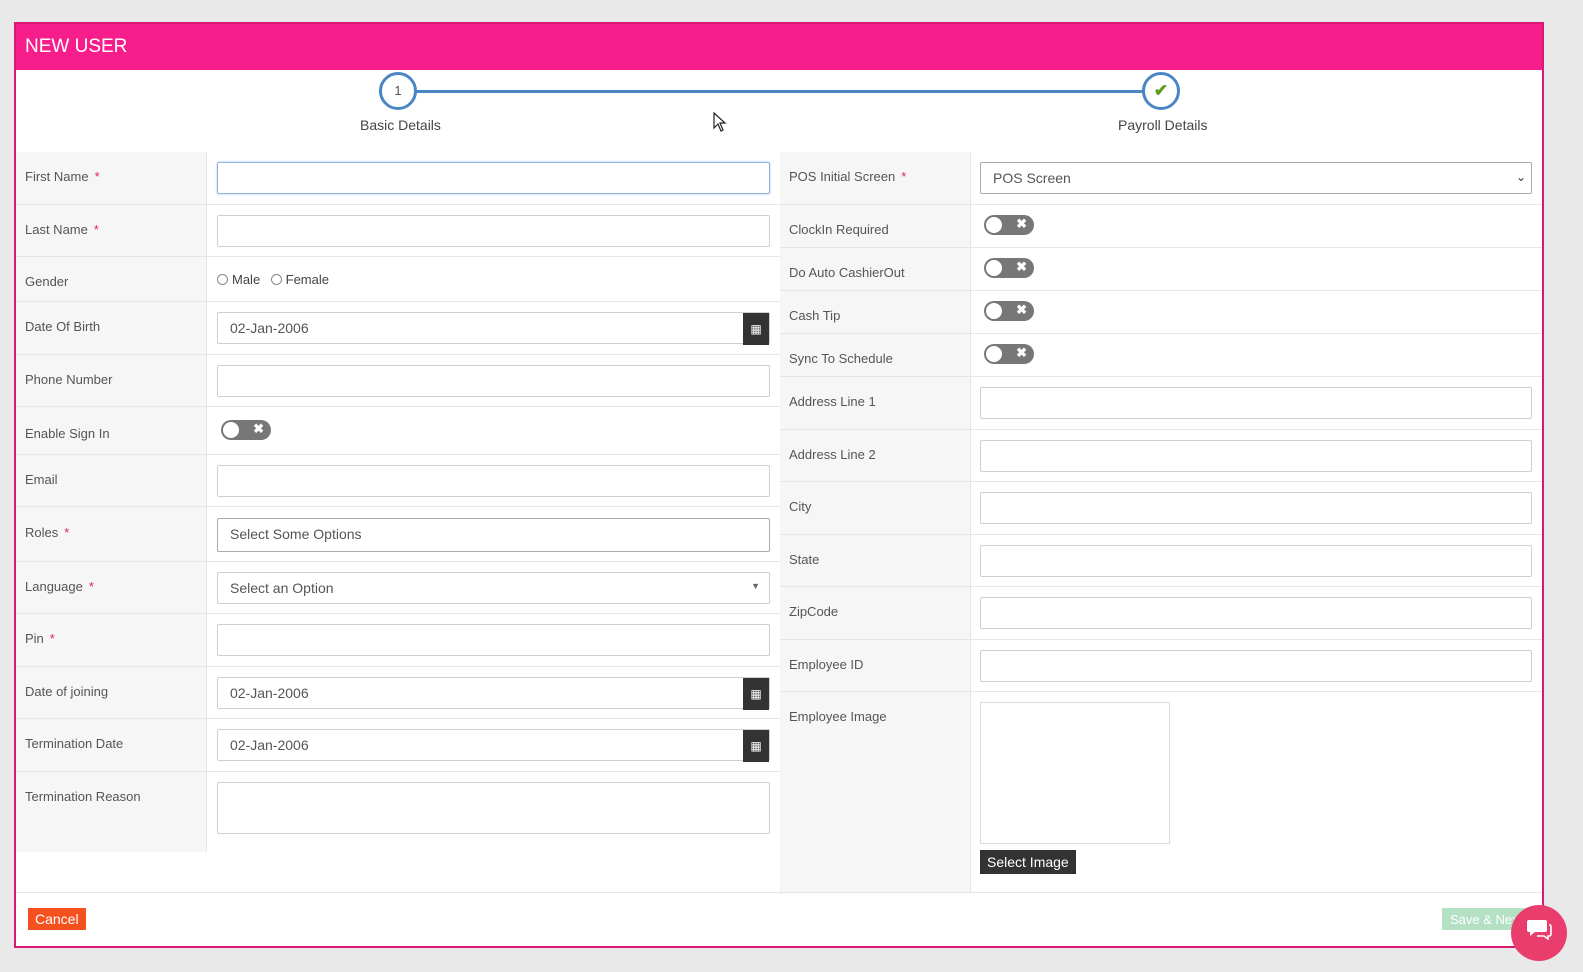 This screenshot has width=1583, height=972. Describe the element at coordinates (493, 231) in the screenshot. I see `last-name-input` at that location.